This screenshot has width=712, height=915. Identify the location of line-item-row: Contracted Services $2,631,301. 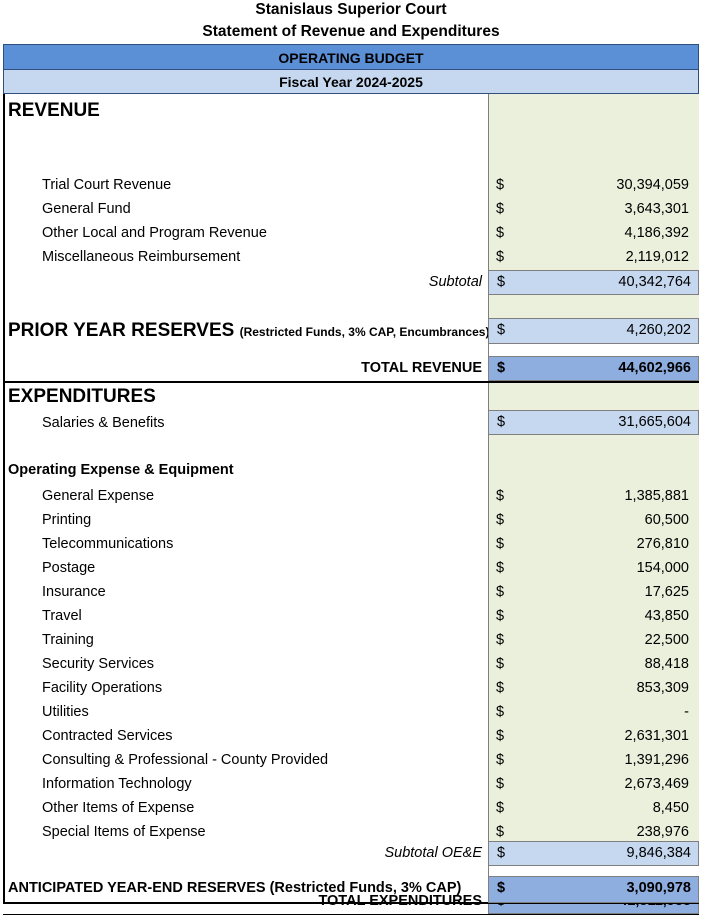
(351, 737).